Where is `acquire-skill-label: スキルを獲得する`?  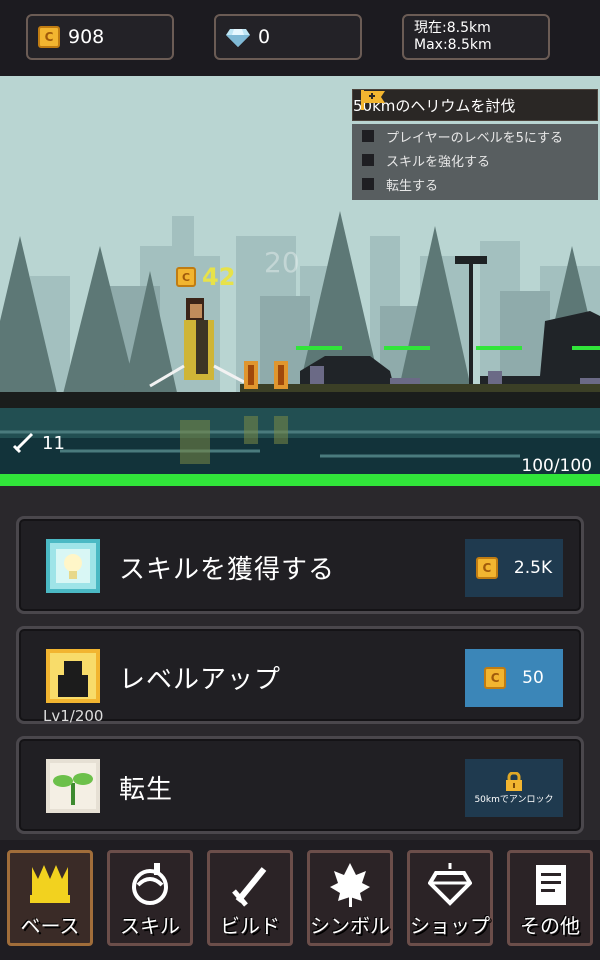 acquire-skill-label: スキルを獲得する is located at coordinates (227, 570).